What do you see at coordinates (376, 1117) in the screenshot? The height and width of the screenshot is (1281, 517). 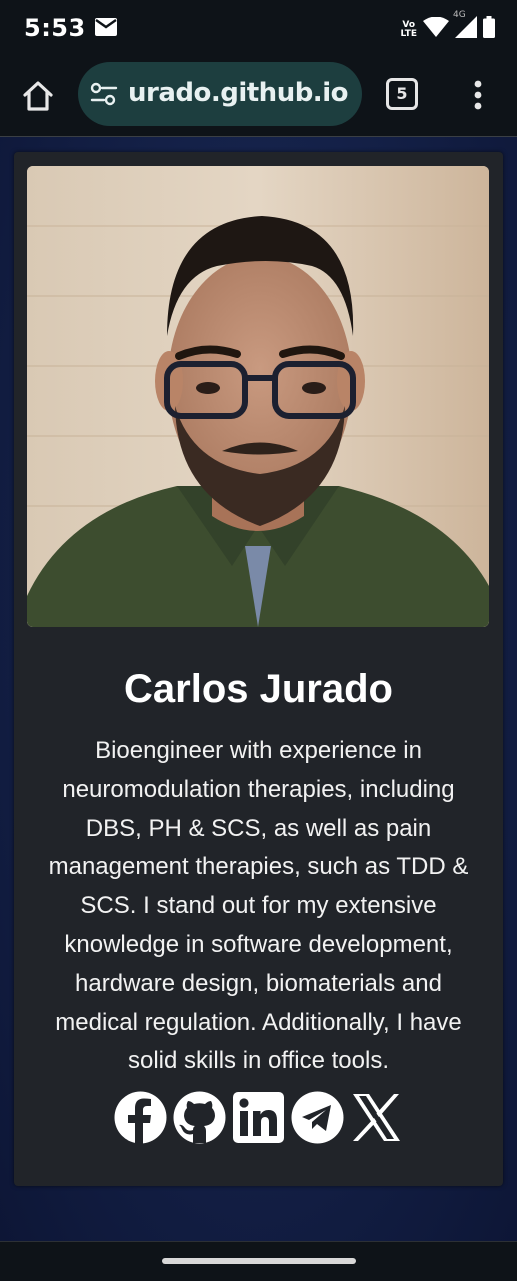 I see `x-icon` at bounding box center [376, 1117].